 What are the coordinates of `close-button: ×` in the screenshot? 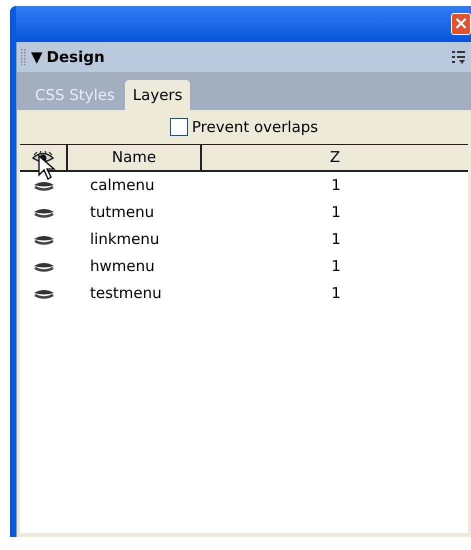 It's located at (461, 24).